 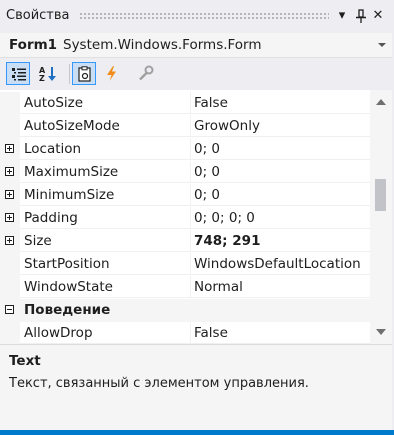 I want to click on property-name: AllowDrop, so click(x=105, y=333).